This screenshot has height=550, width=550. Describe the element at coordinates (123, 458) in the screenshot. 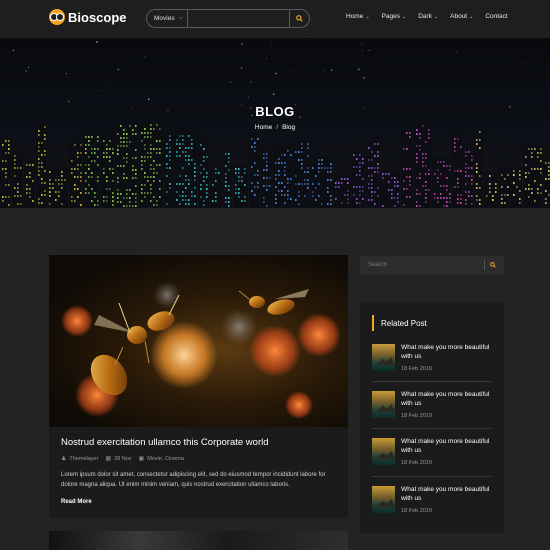

I see `post-date-text: 28 Nov` at that location.